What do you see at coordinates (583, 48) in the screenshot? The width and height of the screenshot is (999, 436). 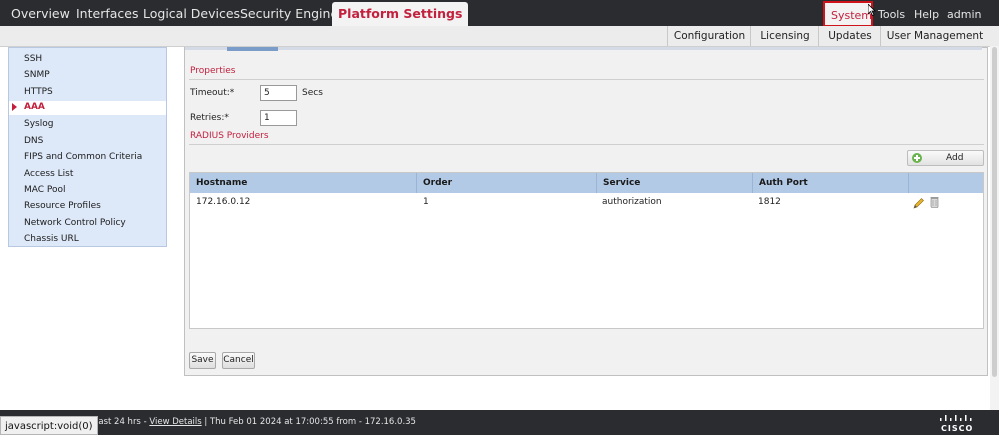 I see `content-tab-strip` at bounding box center [583, 48].